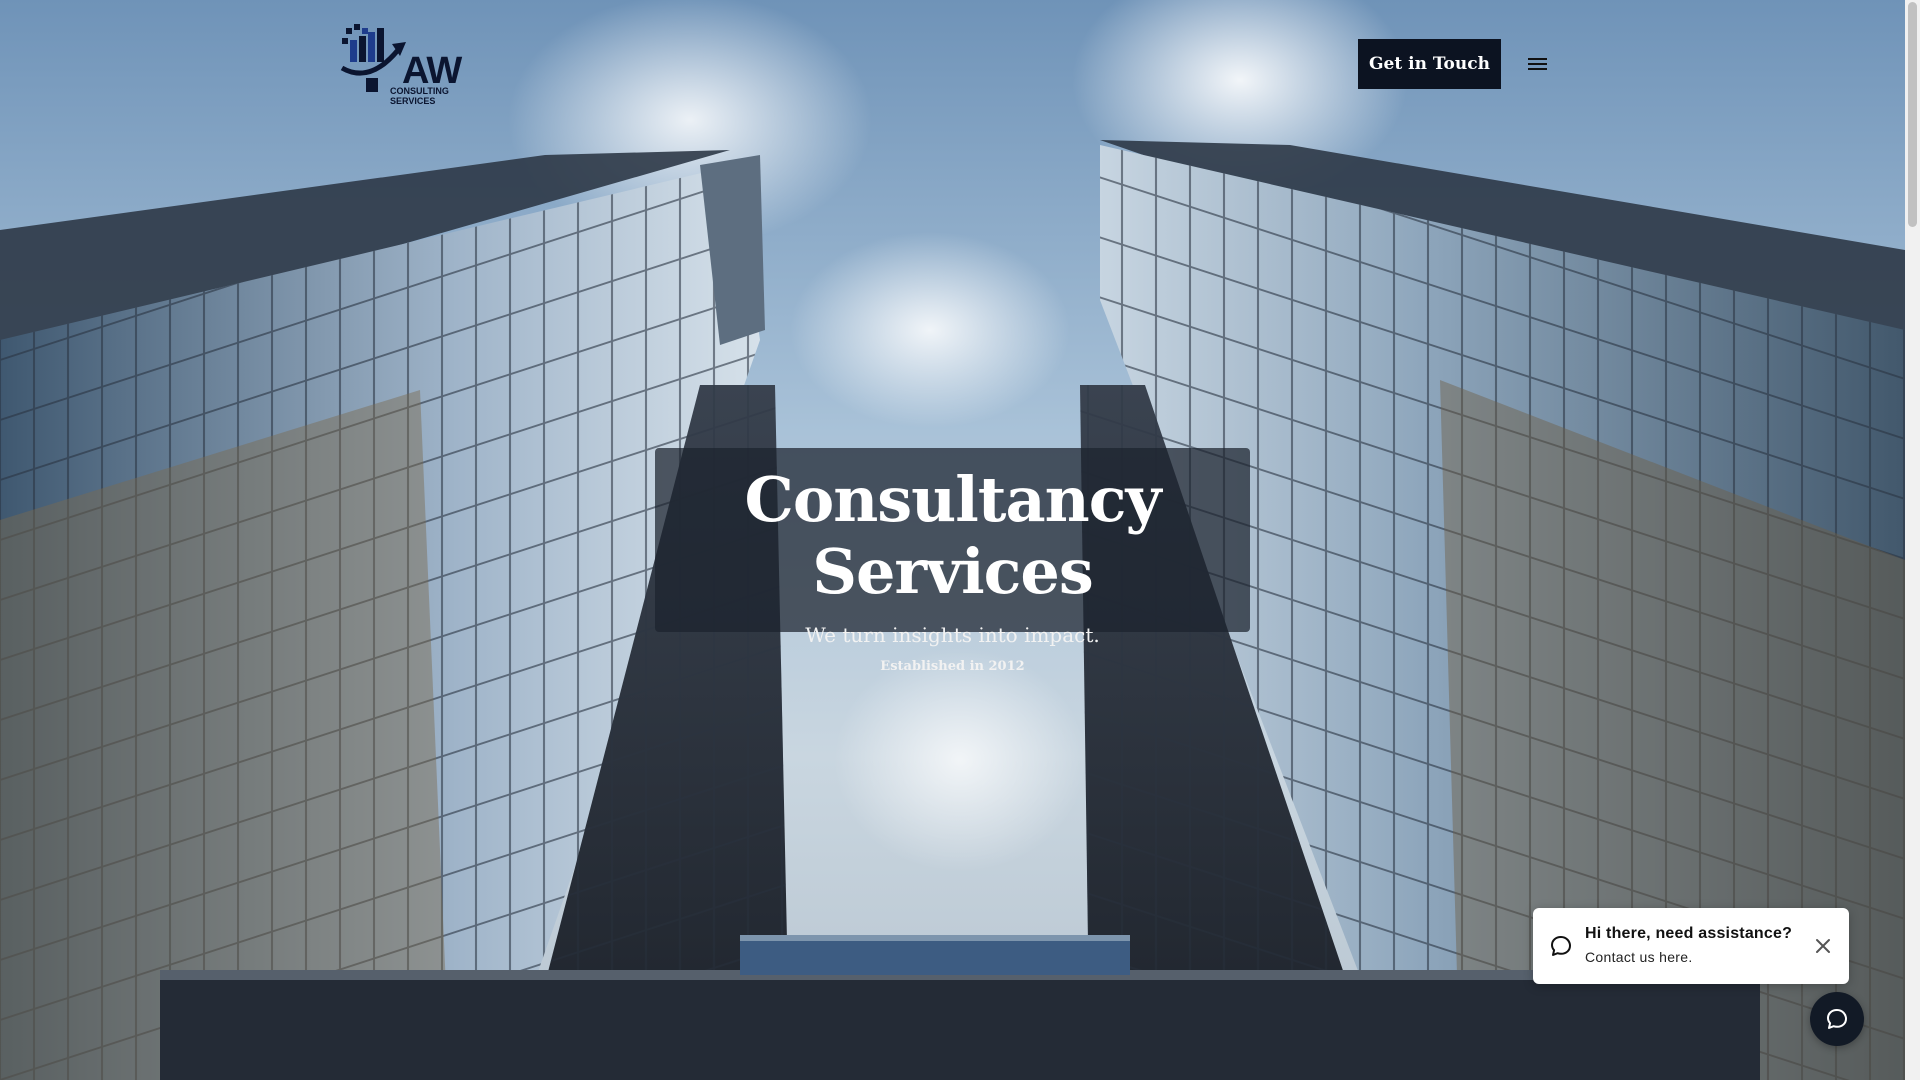 The image size is (1920, 1080). Describe the element at coordinates (1912, 540) in the screenshot. I see `page-scrollbar` at that location.